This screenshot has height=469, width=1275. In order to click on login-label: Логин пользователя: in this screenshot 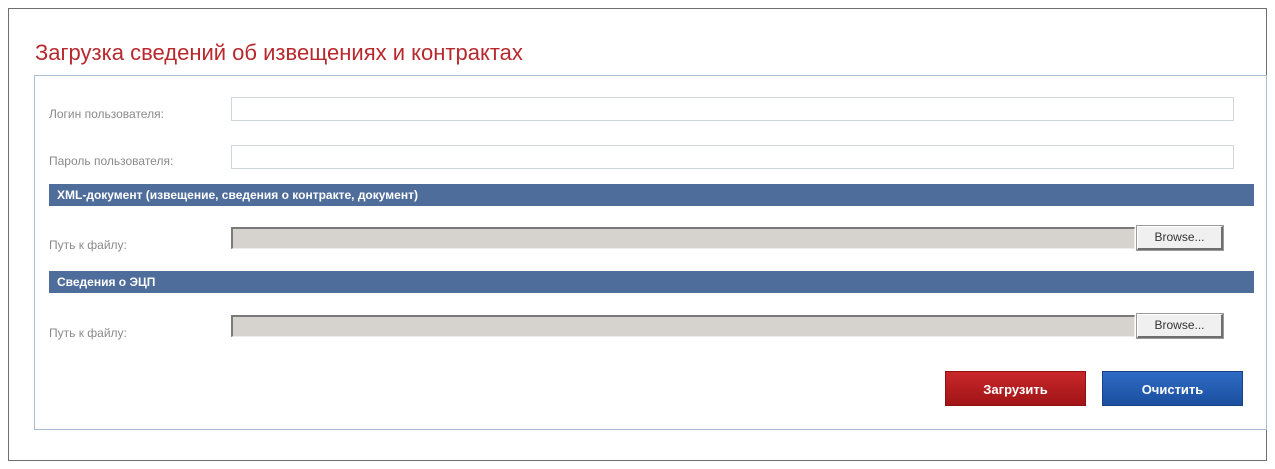, I will do `click(106, 114)`.